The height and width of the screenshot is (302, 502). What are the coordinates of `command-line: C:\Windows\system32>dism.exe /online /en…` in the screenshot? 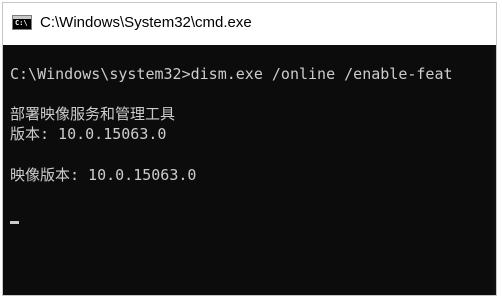 It's located at (231, 74).